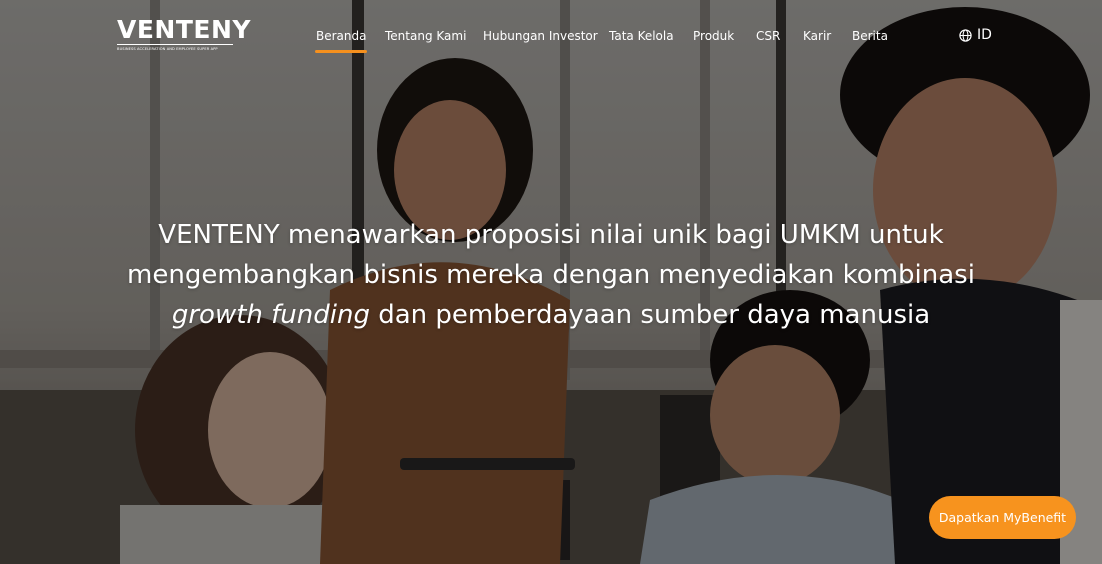  Describe the element at coordinates (984, 35) in the screenshot. I see `language-label: ID` at that location.